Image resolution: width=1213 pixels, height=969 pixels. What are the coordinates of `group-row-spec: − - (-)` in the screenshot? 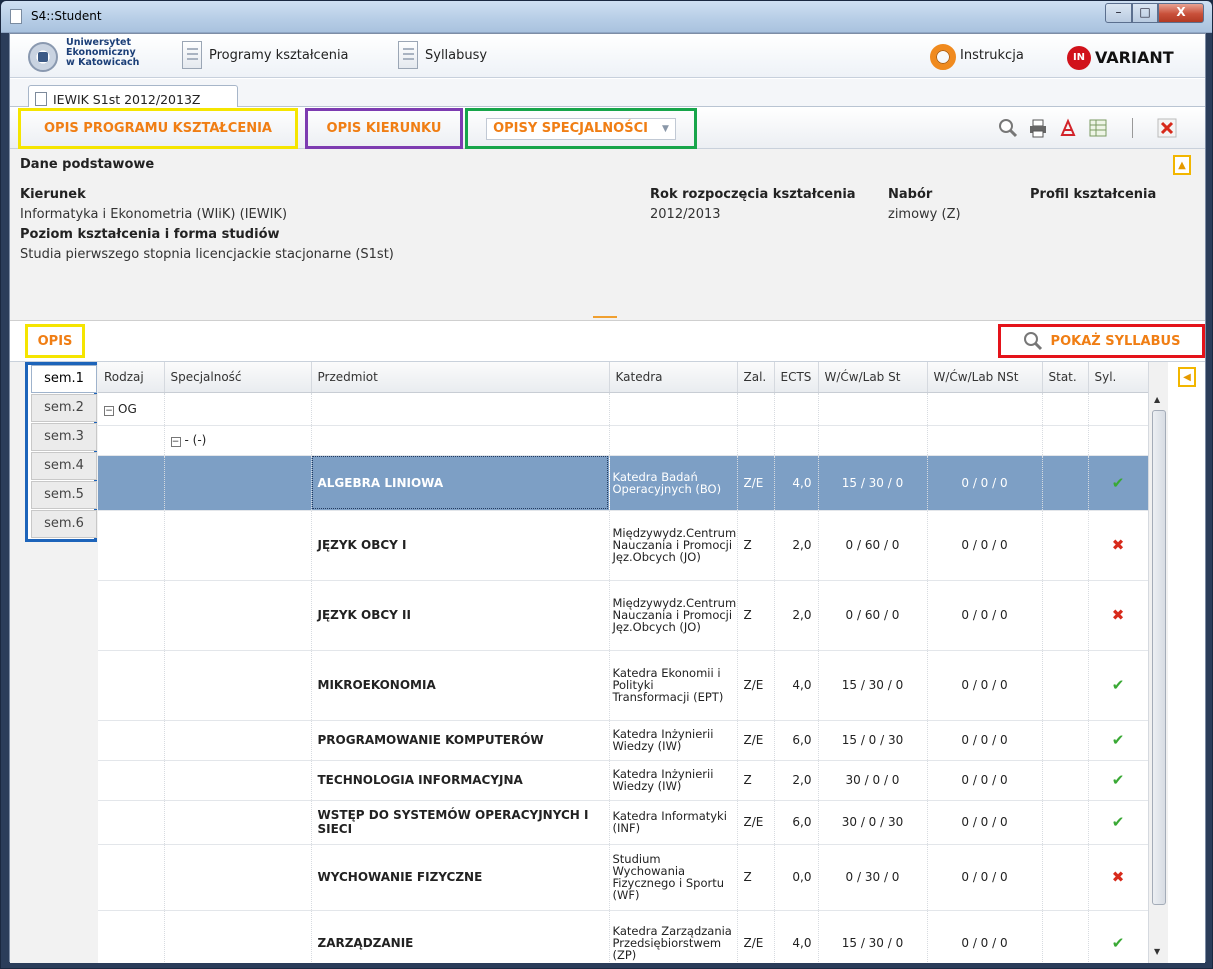 It's located at (623, 440).